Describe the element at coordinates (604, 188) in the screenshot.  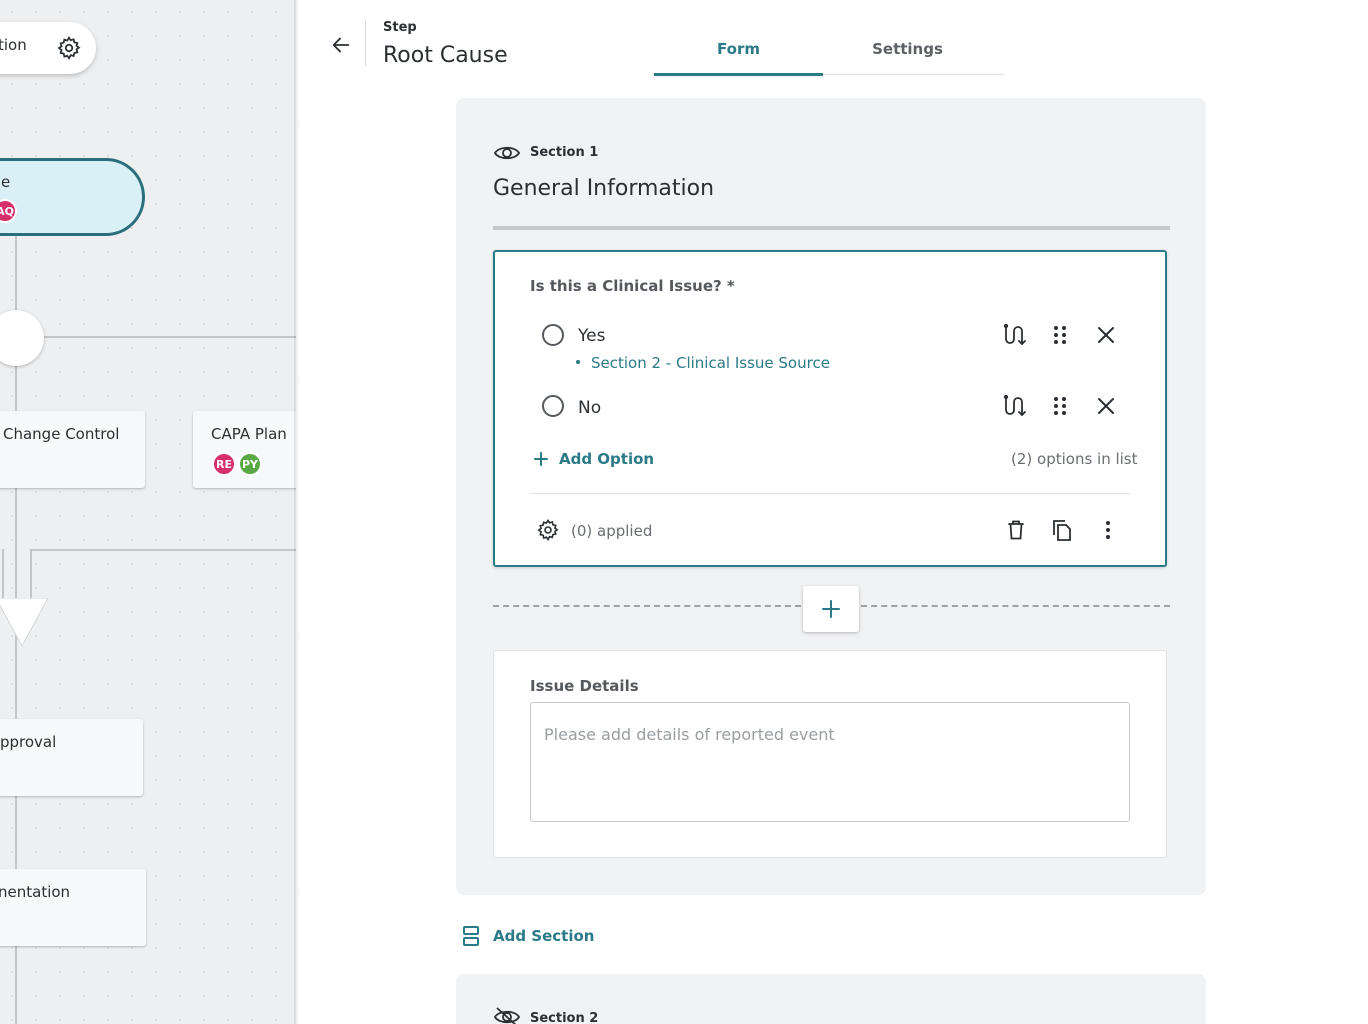
I see `section-title: General Information` at that location.